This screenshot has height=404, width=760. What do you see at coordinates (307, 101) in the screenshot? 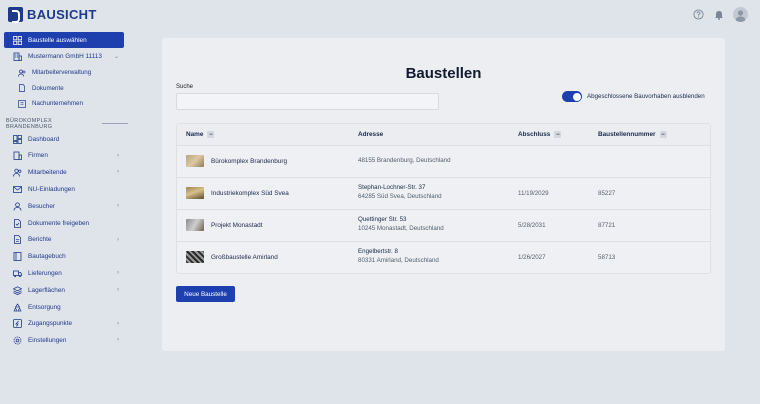
I see `search-input` at bounding box center [307, 101].